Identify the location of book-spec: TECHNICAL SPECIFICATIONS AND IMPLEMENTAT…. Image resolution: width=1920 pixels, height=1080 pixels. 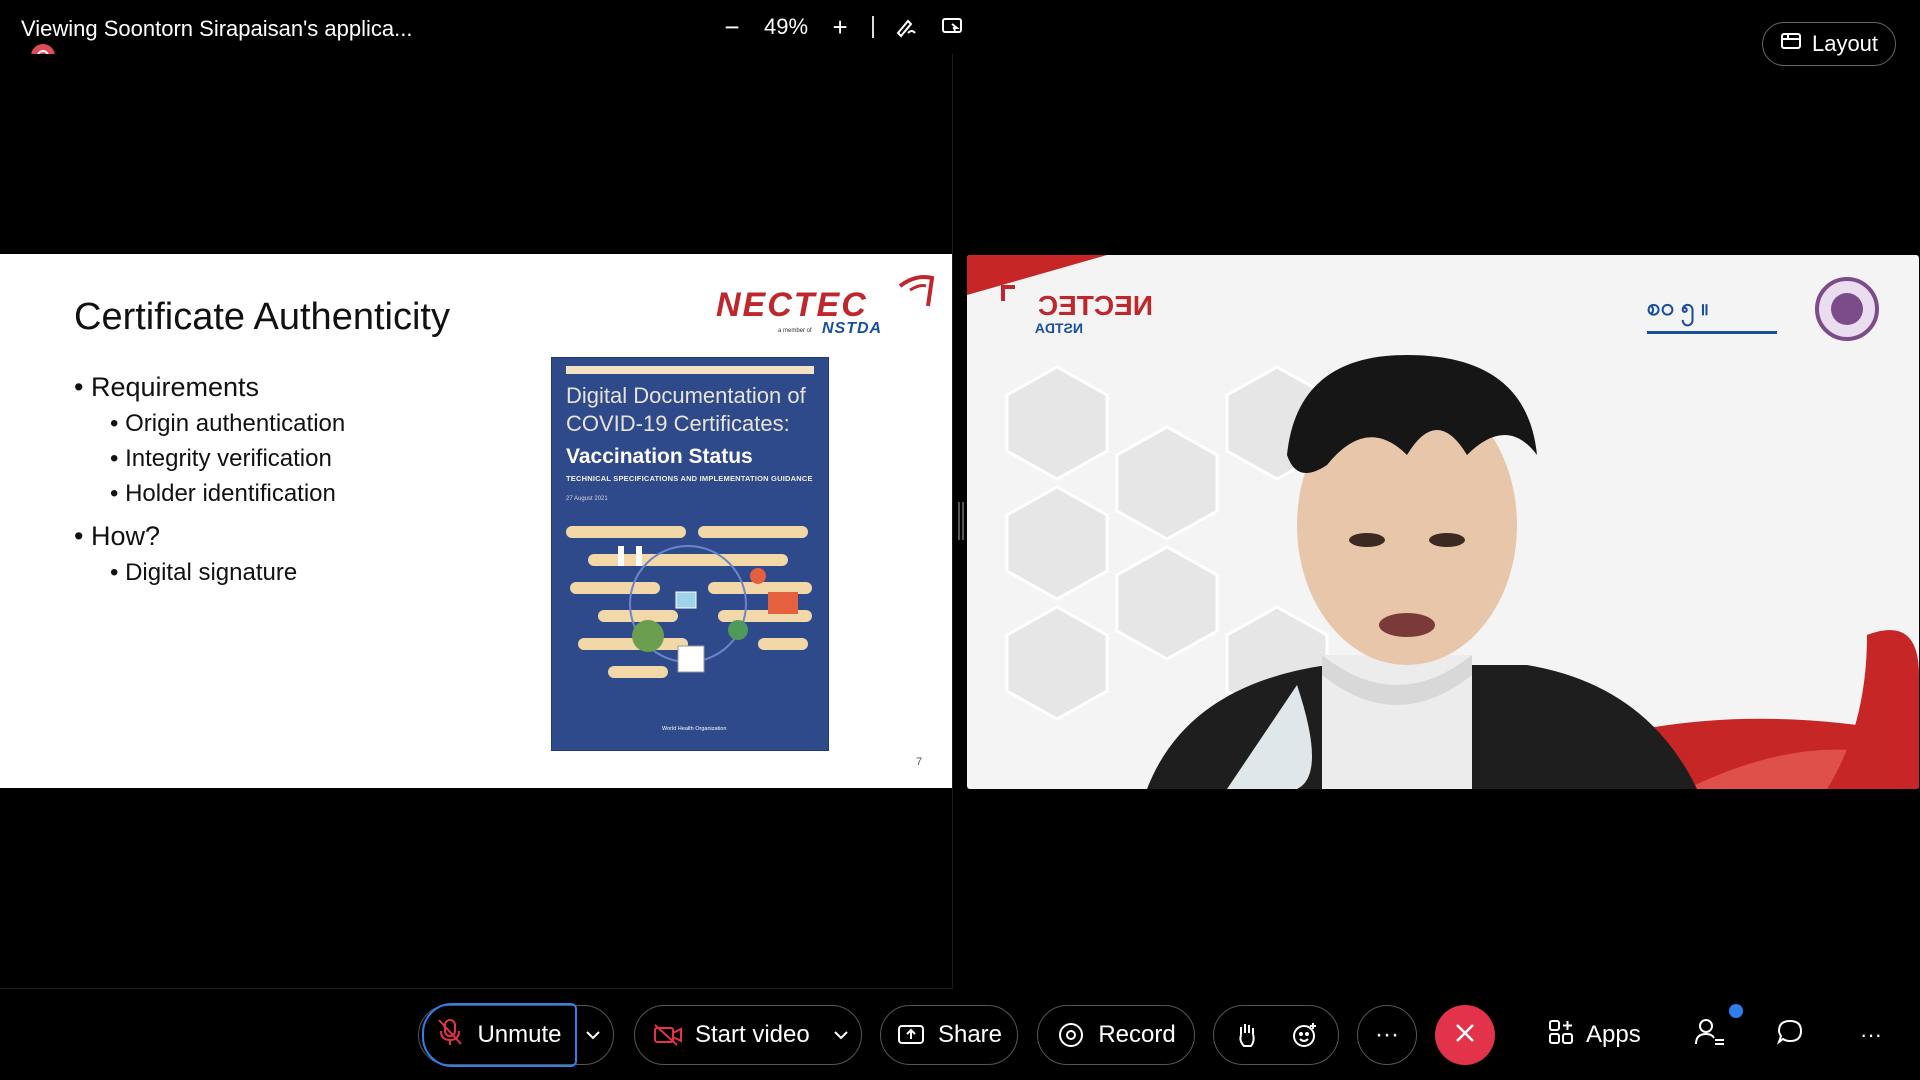
(689, 478).